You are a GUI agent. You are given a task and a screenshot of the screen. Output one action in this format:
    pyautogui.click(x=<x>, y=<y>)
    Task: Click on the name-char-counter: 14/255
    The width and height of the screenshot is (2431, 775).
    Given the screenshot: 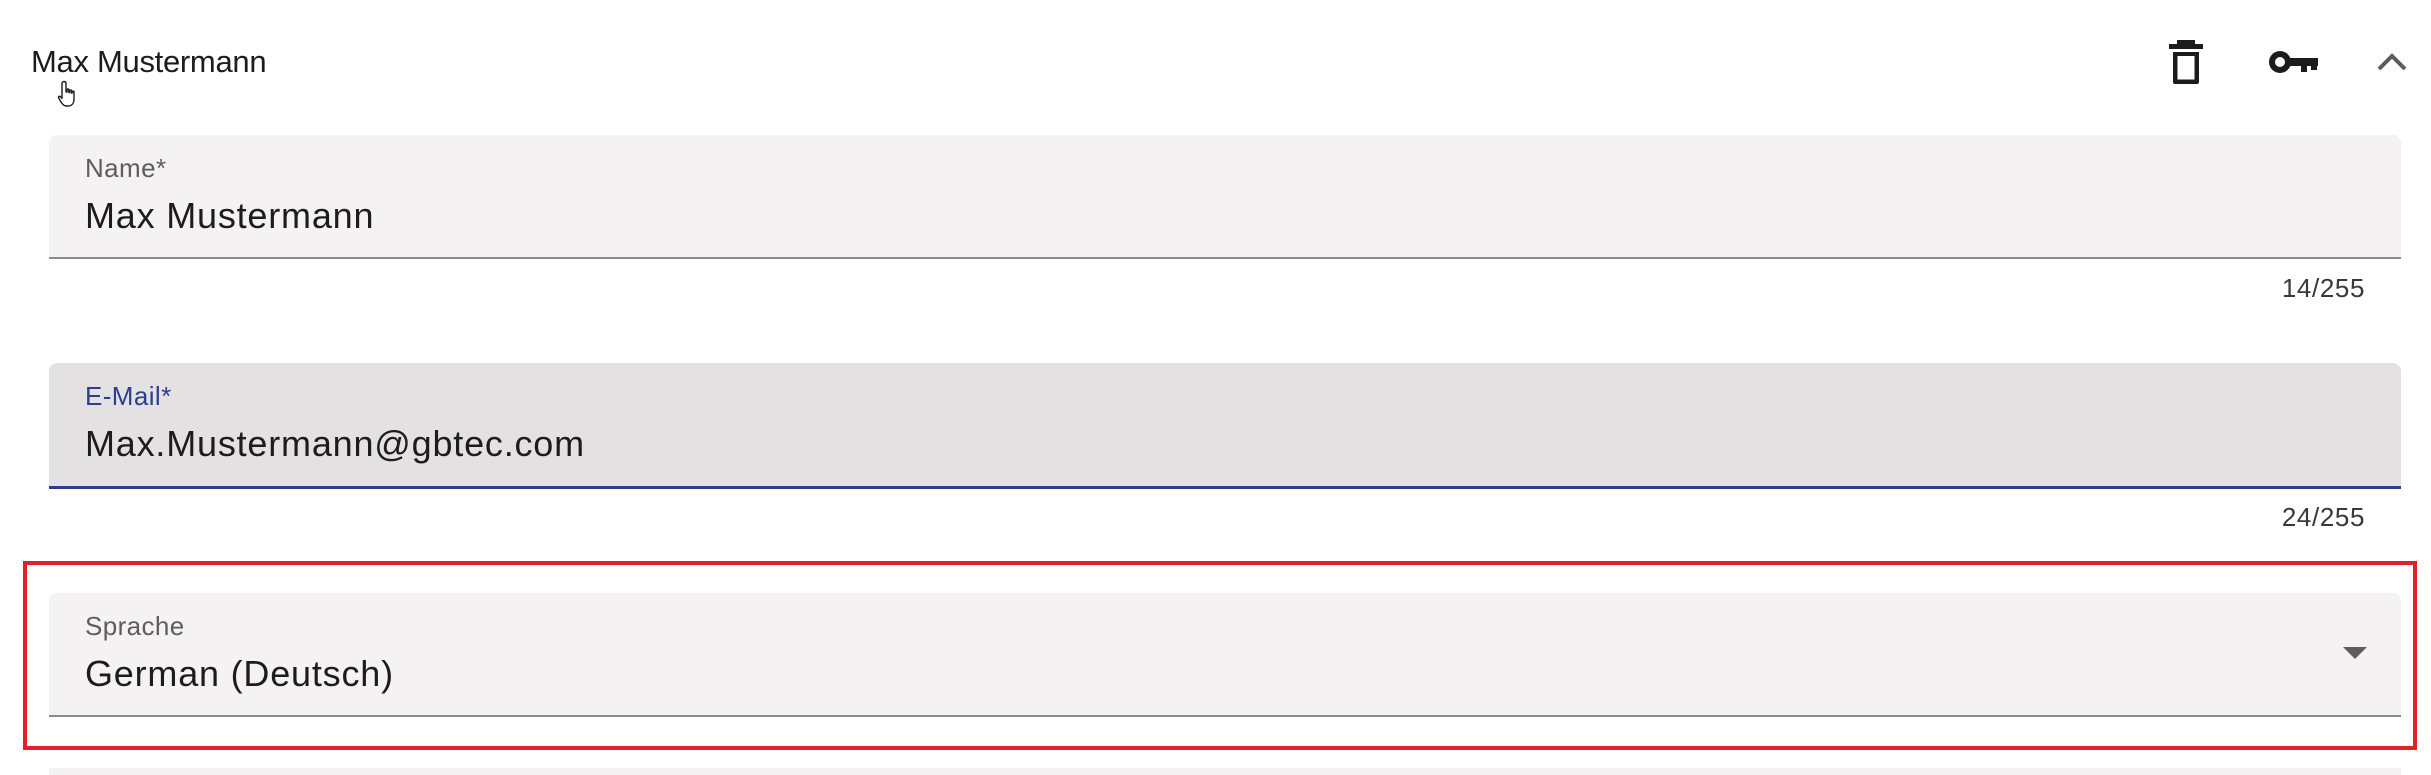 What is the action you would take?
    pyautogui.click(x=2323, y=288)
    